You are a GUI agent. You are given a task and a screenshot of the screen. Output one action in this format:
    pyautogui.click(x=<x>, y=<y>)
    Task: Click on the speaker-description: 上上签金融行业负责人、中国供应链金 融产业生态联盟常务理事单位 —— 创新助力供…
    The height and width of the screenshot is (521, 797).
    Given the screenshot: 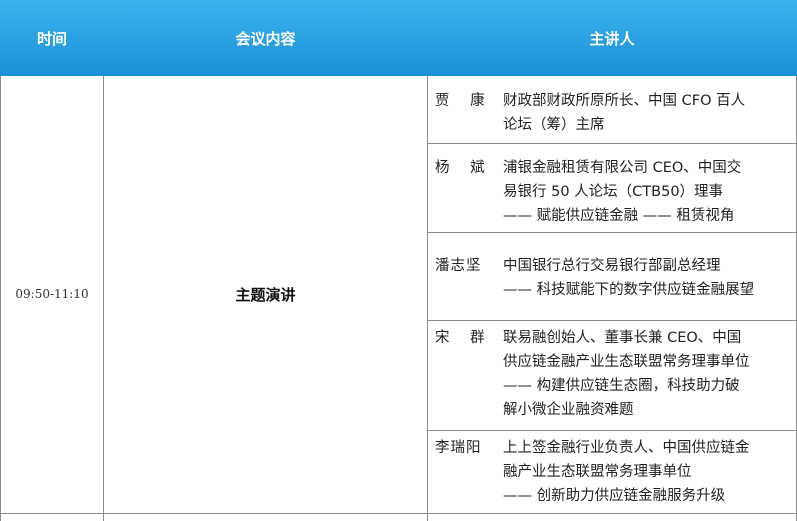 What is the action you would take?
    pyautogui.click(x=646, y=472)
    